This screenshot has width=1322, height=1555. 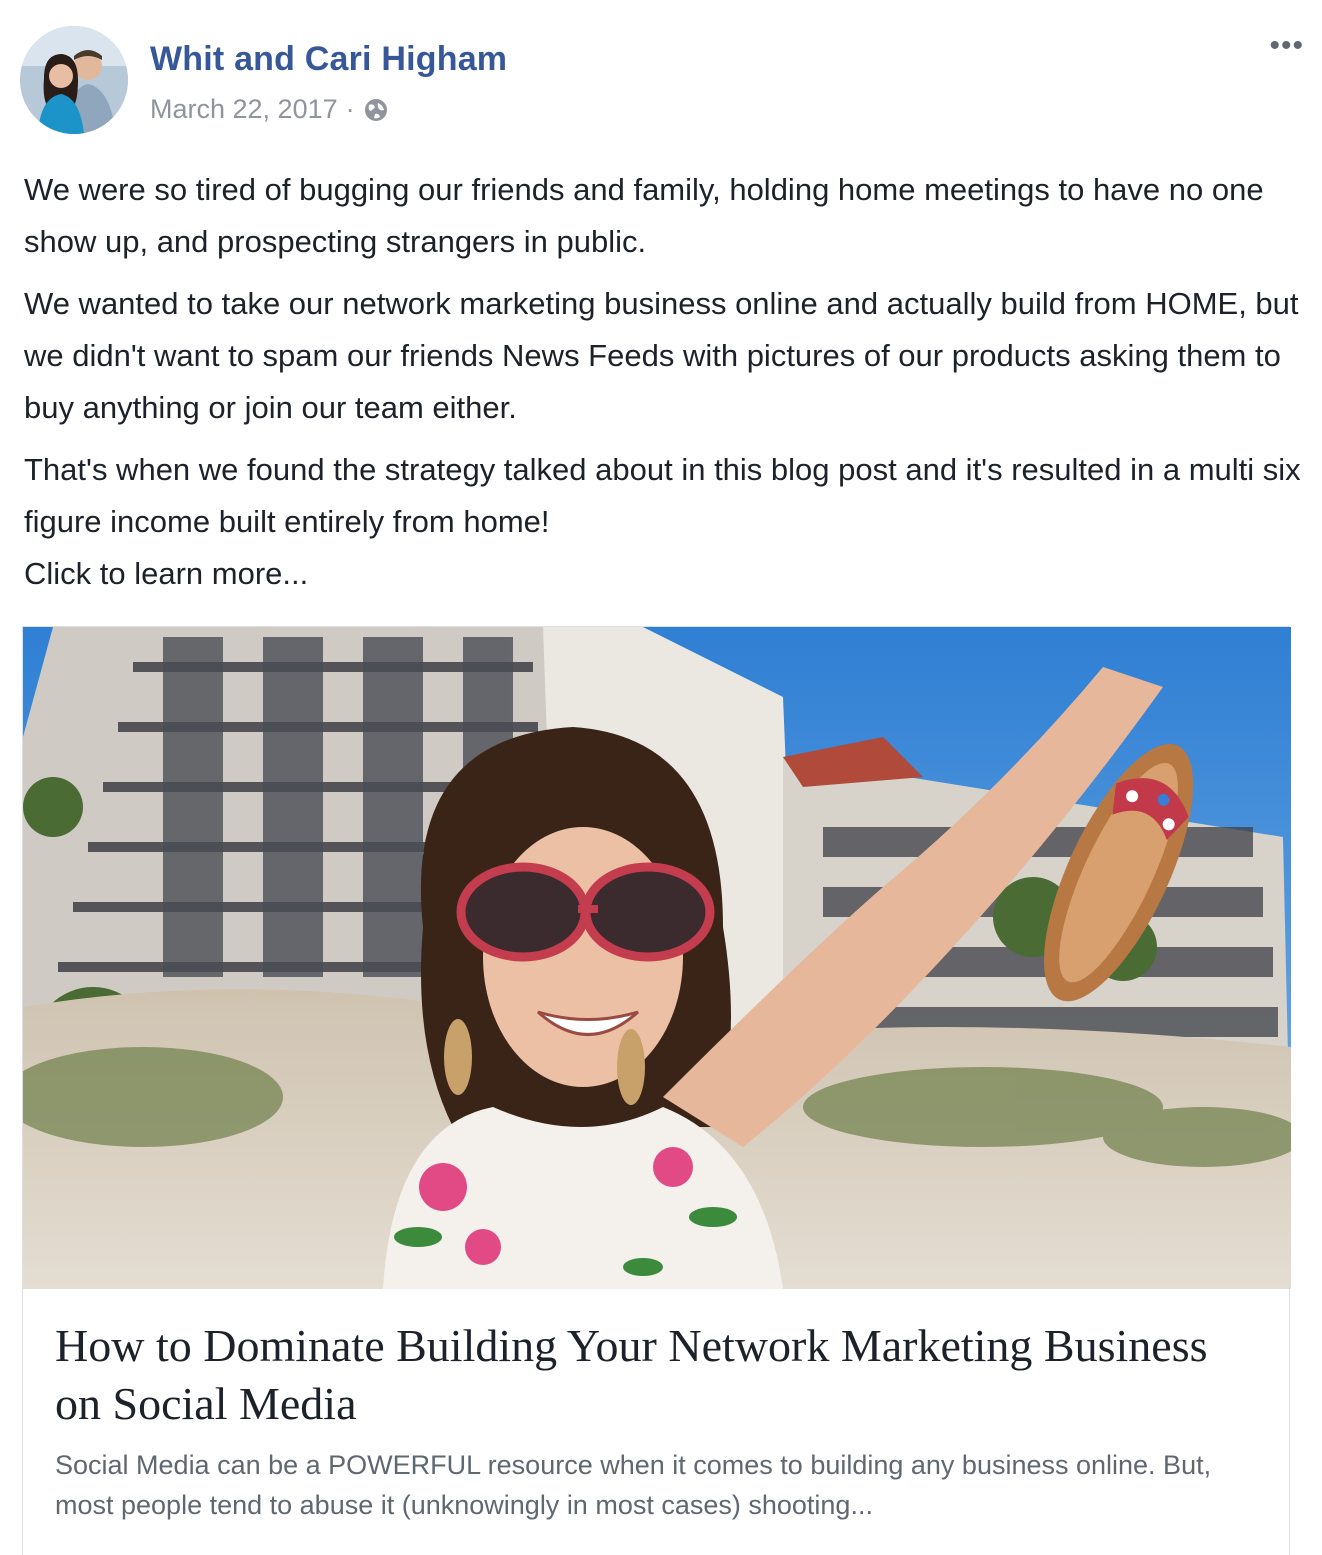 What do you see at coordinates (376, 110) in the screenshot?
I see `globe-icon` at bounding box center [376, 110].